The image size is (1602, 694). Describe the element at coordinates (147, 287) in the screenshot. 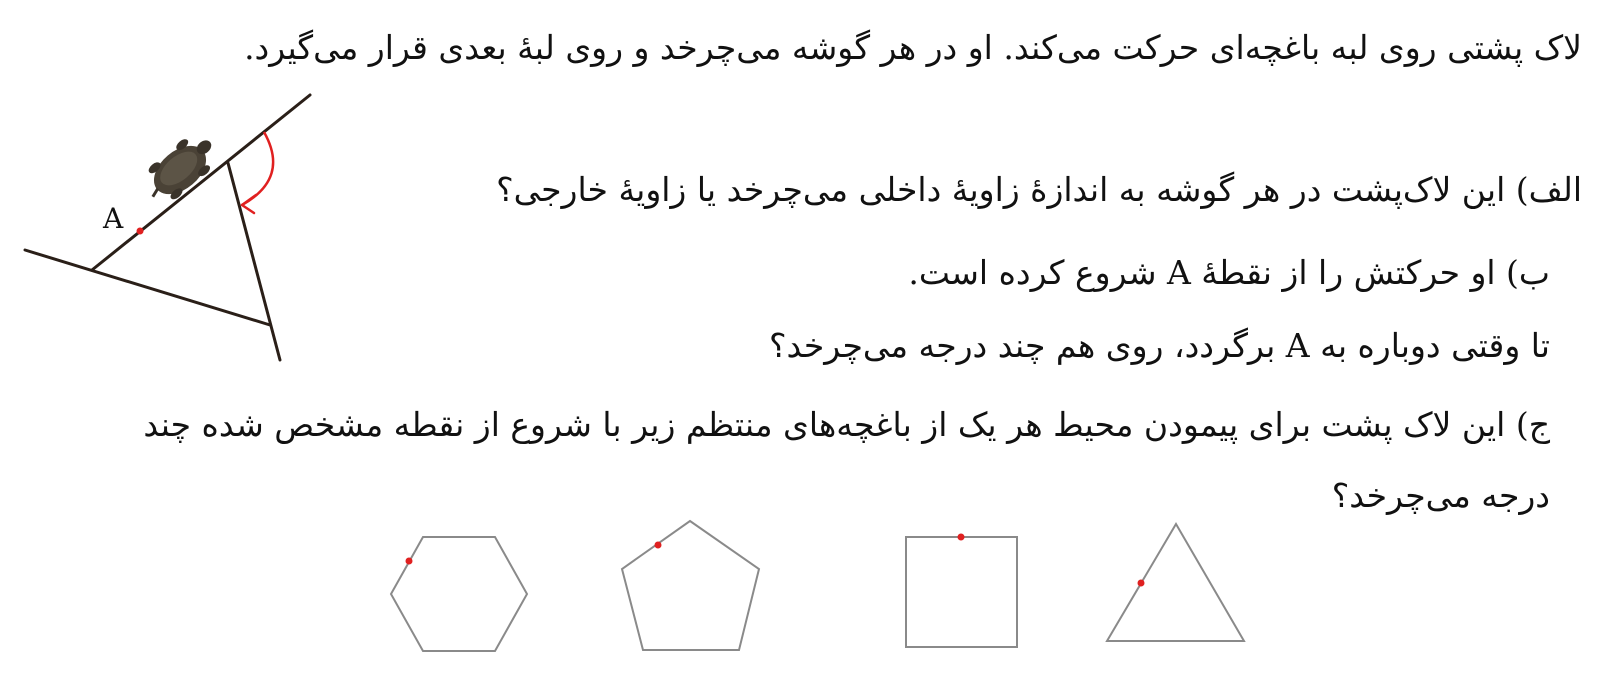

I see `garden-edge-bottom` at that location.